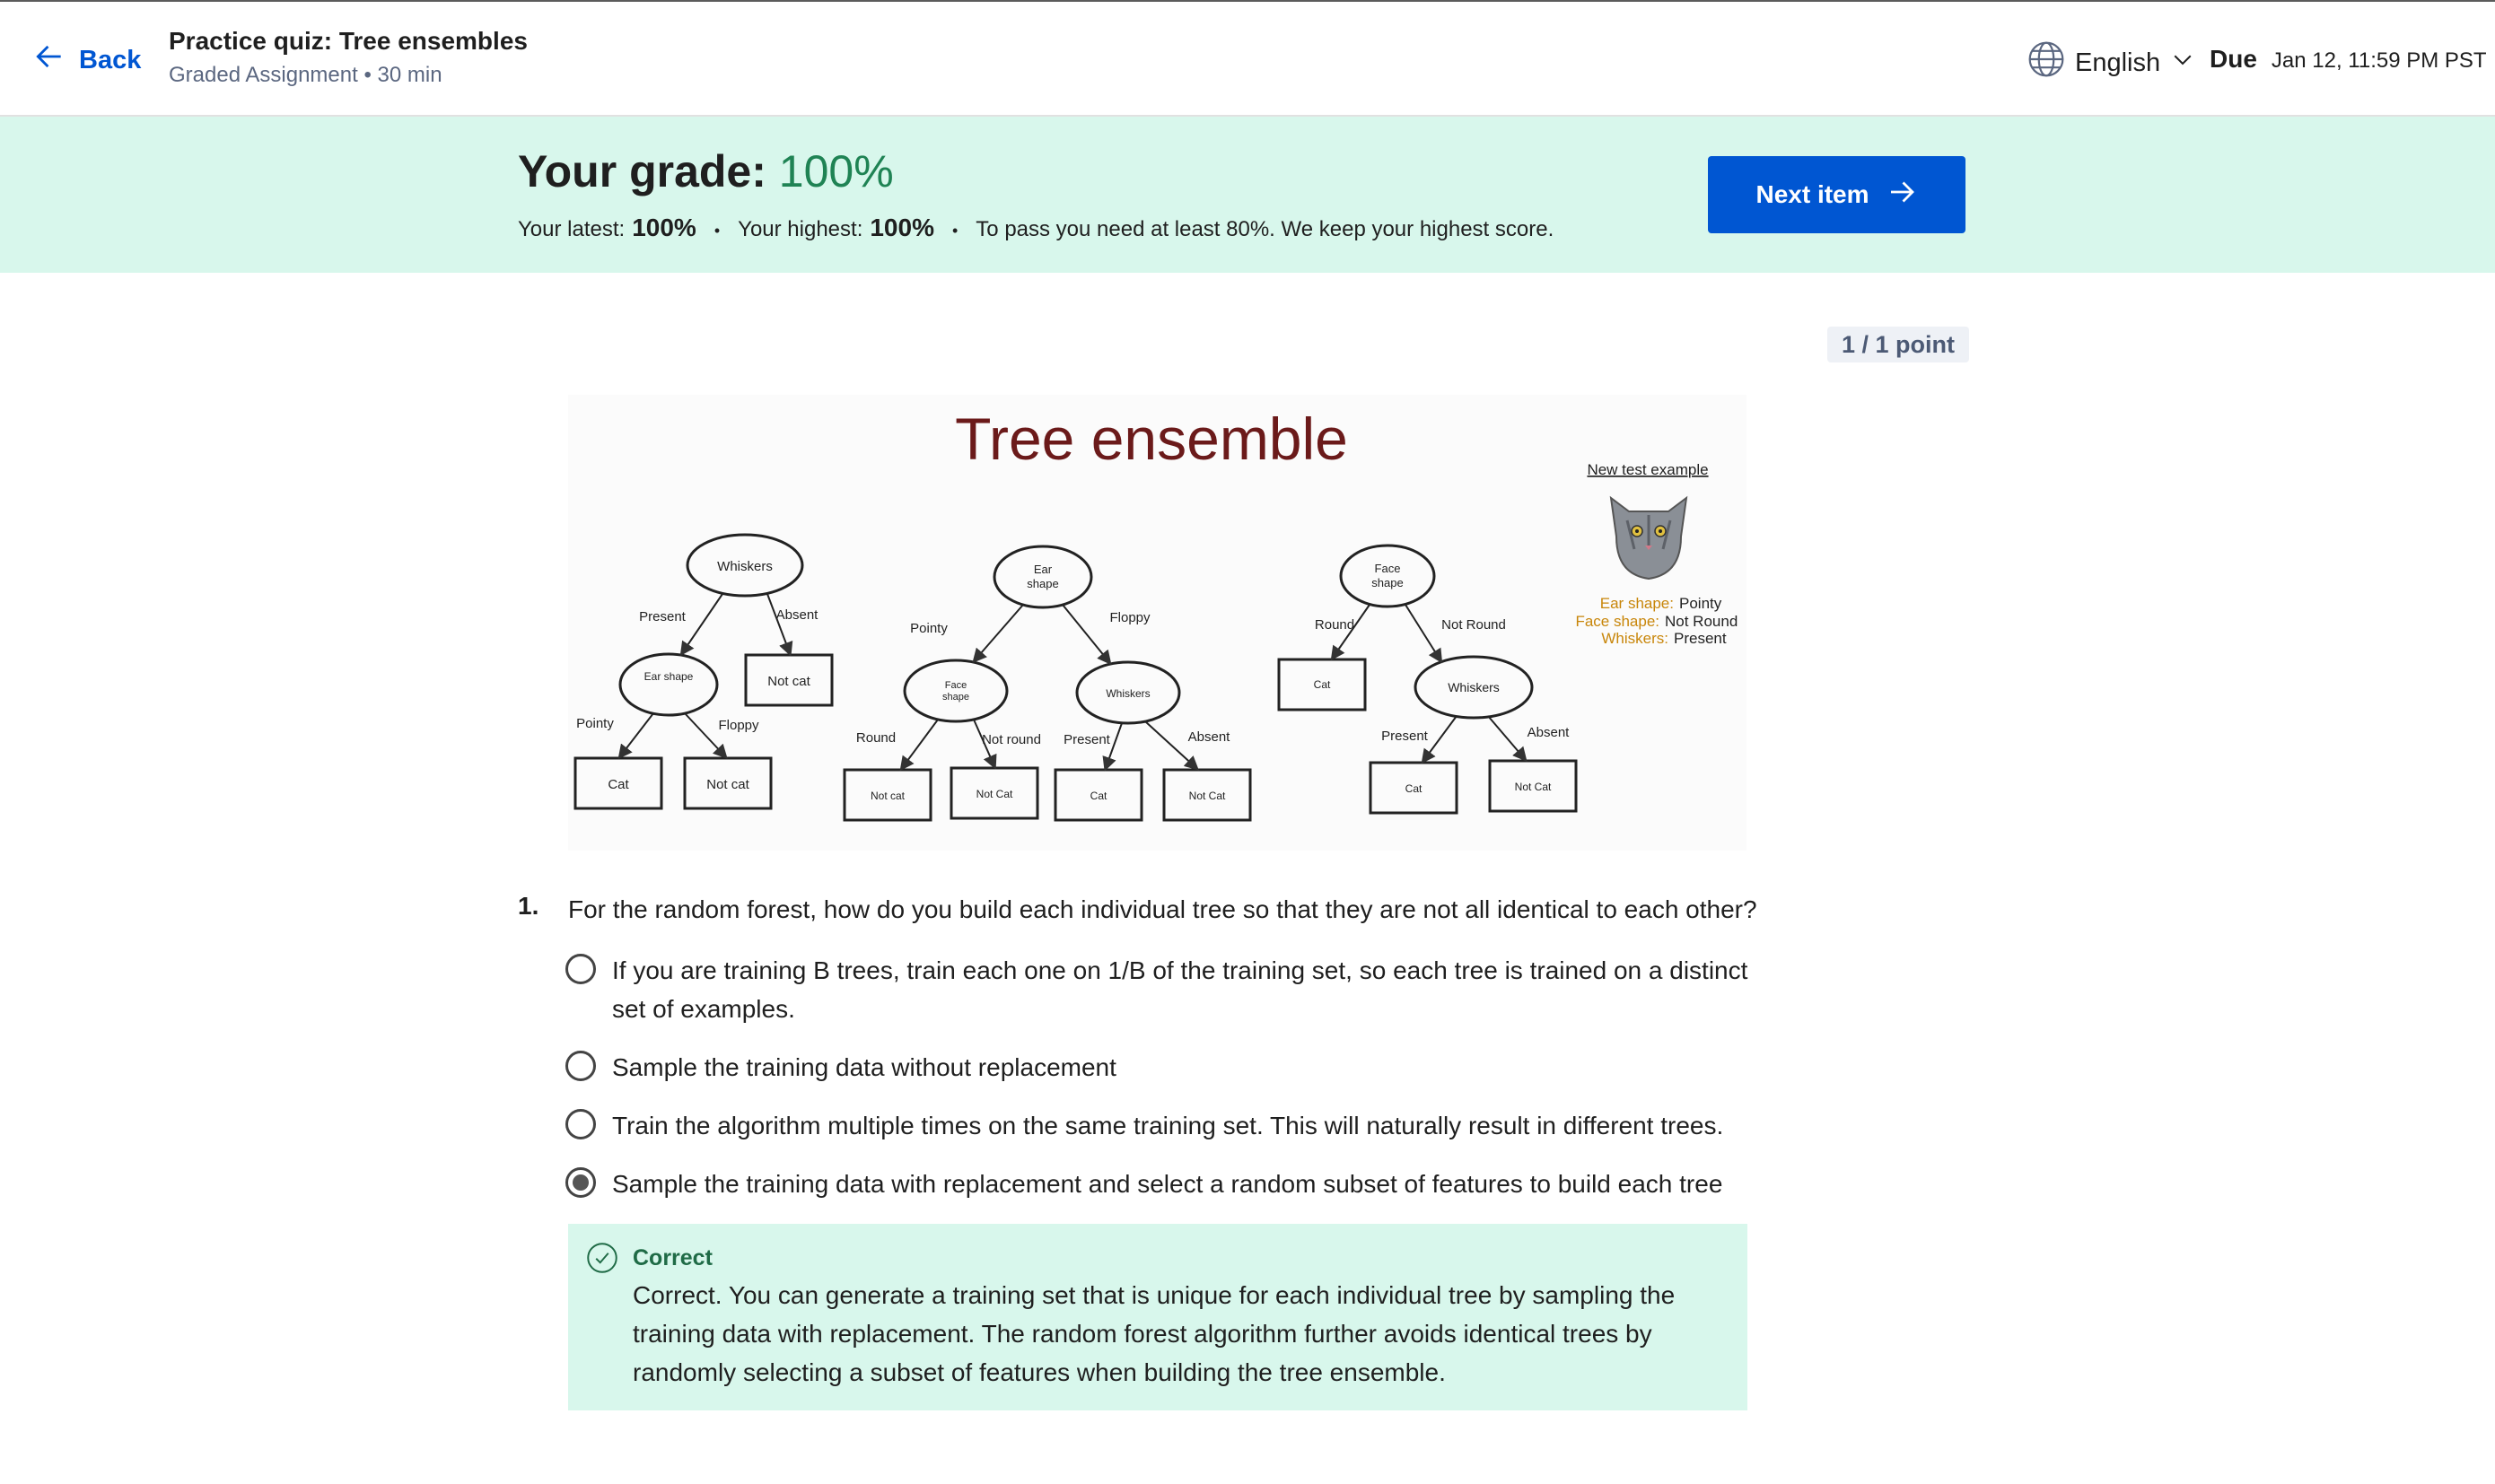 The width and height of the screenshot is (2495, 1484). I want to click on tree2-right-edge-label: Floppy, so click(1130, 617).